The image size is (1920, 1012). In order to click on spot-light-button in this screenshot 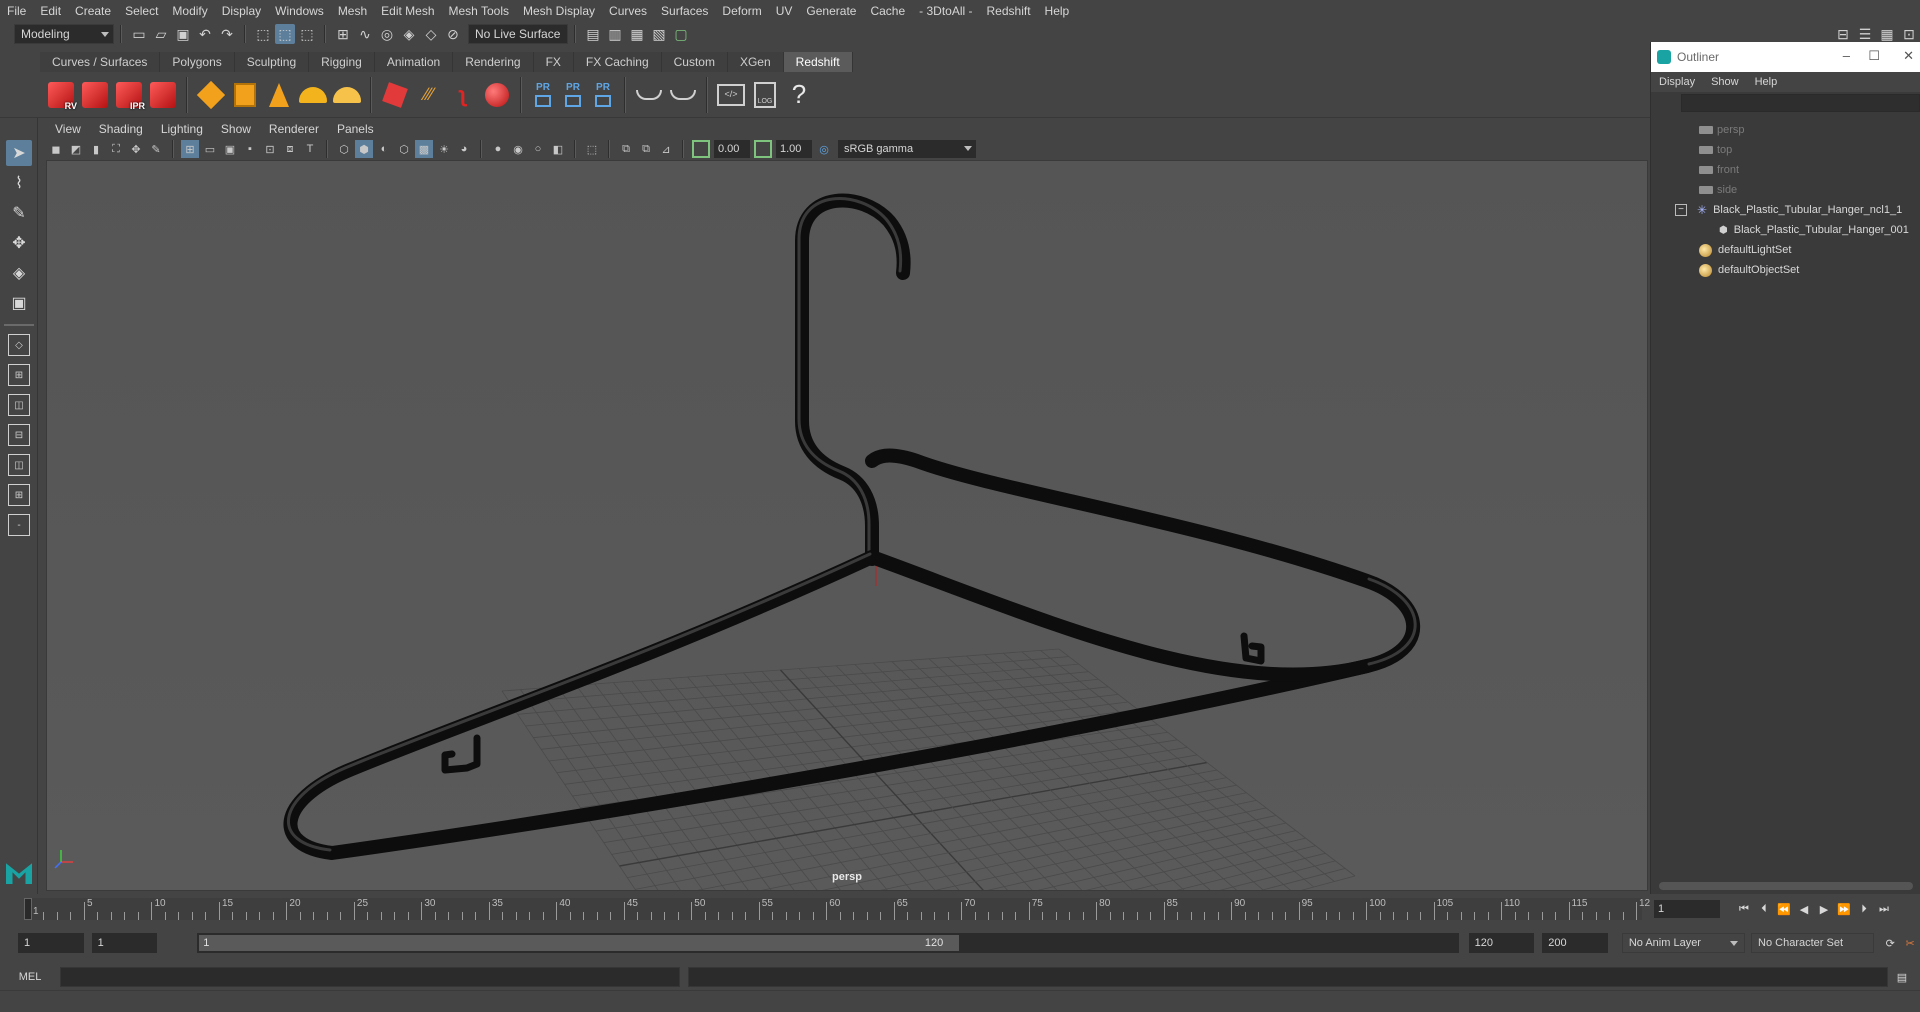, I will do `click(279, 95)`.